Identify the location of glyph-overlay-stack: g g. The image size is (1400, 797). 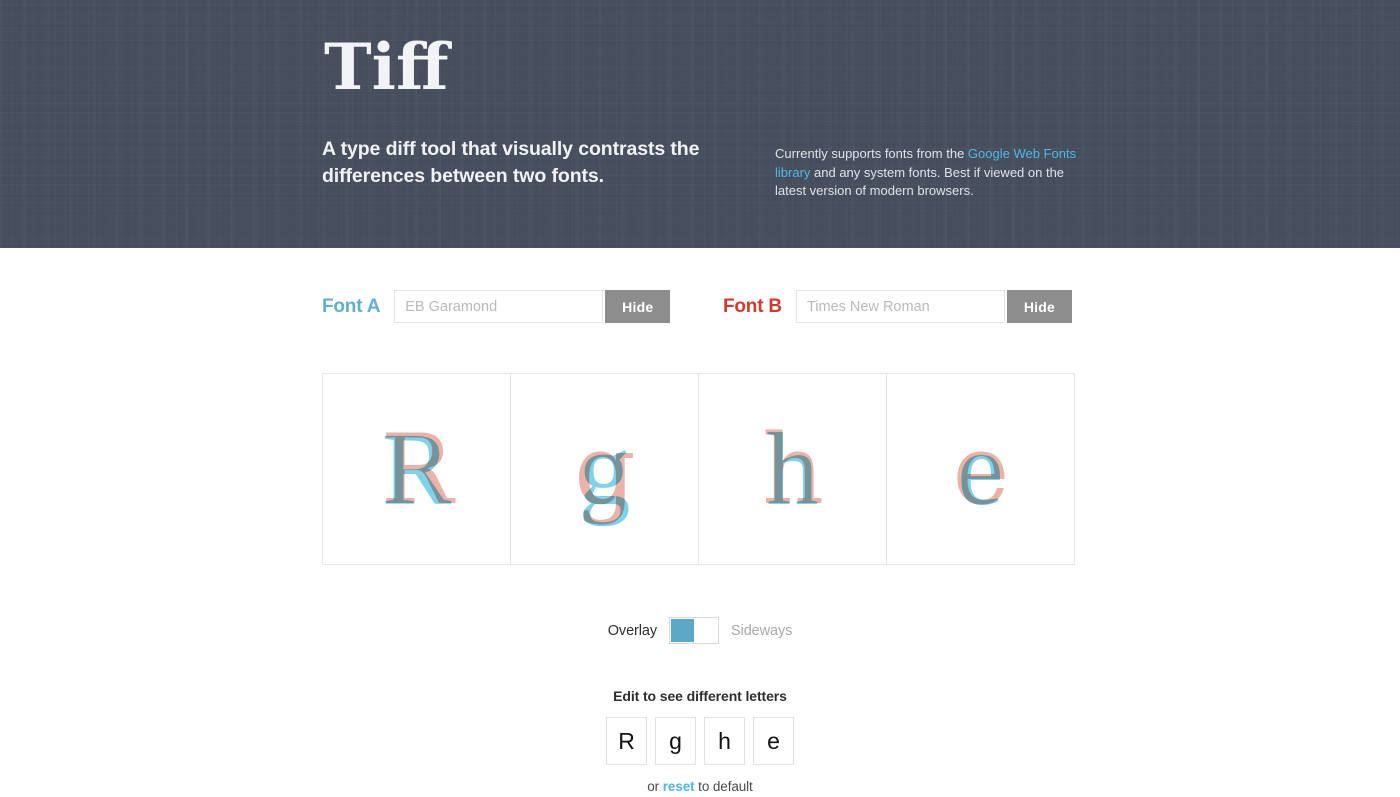
(604, 469).